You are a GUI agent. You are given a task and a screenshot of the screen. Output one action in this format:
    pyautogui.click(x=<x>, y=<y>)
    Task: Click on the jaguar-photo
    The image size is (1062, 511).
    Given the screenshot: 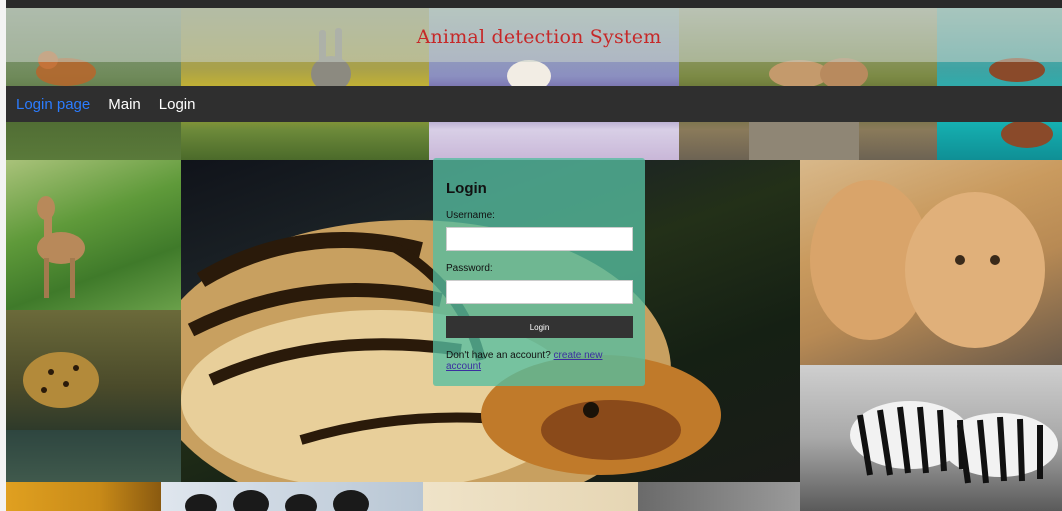 What is the action you would take?
    pyautogui.click(x=93, y=396)
    